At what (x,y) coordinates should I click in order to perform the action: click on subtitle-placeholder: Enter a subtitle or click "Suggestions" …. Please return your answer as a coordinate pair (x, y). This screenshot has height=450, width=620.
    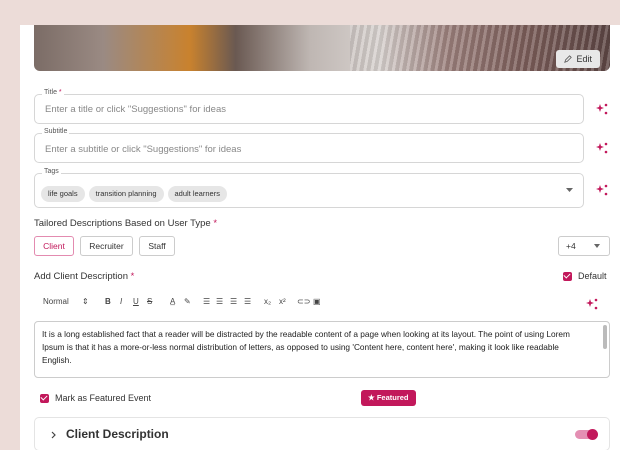
    Looking at the image, I should click on (143, 149).